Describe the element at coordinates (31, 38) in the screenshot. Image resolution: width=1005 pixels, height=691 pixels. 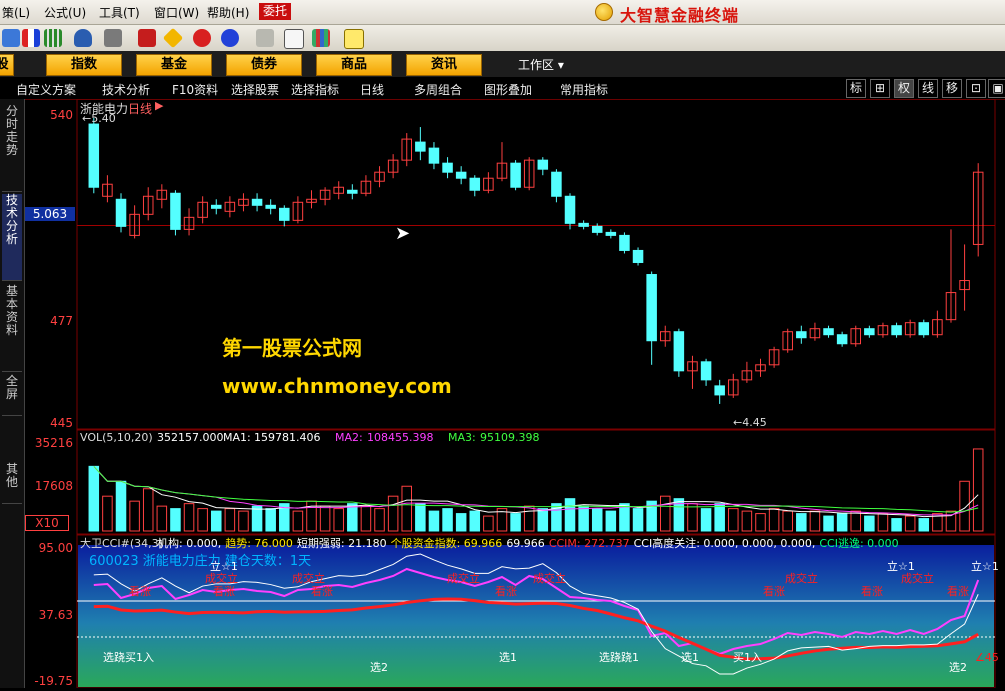
I see `flag-icon` at that location.